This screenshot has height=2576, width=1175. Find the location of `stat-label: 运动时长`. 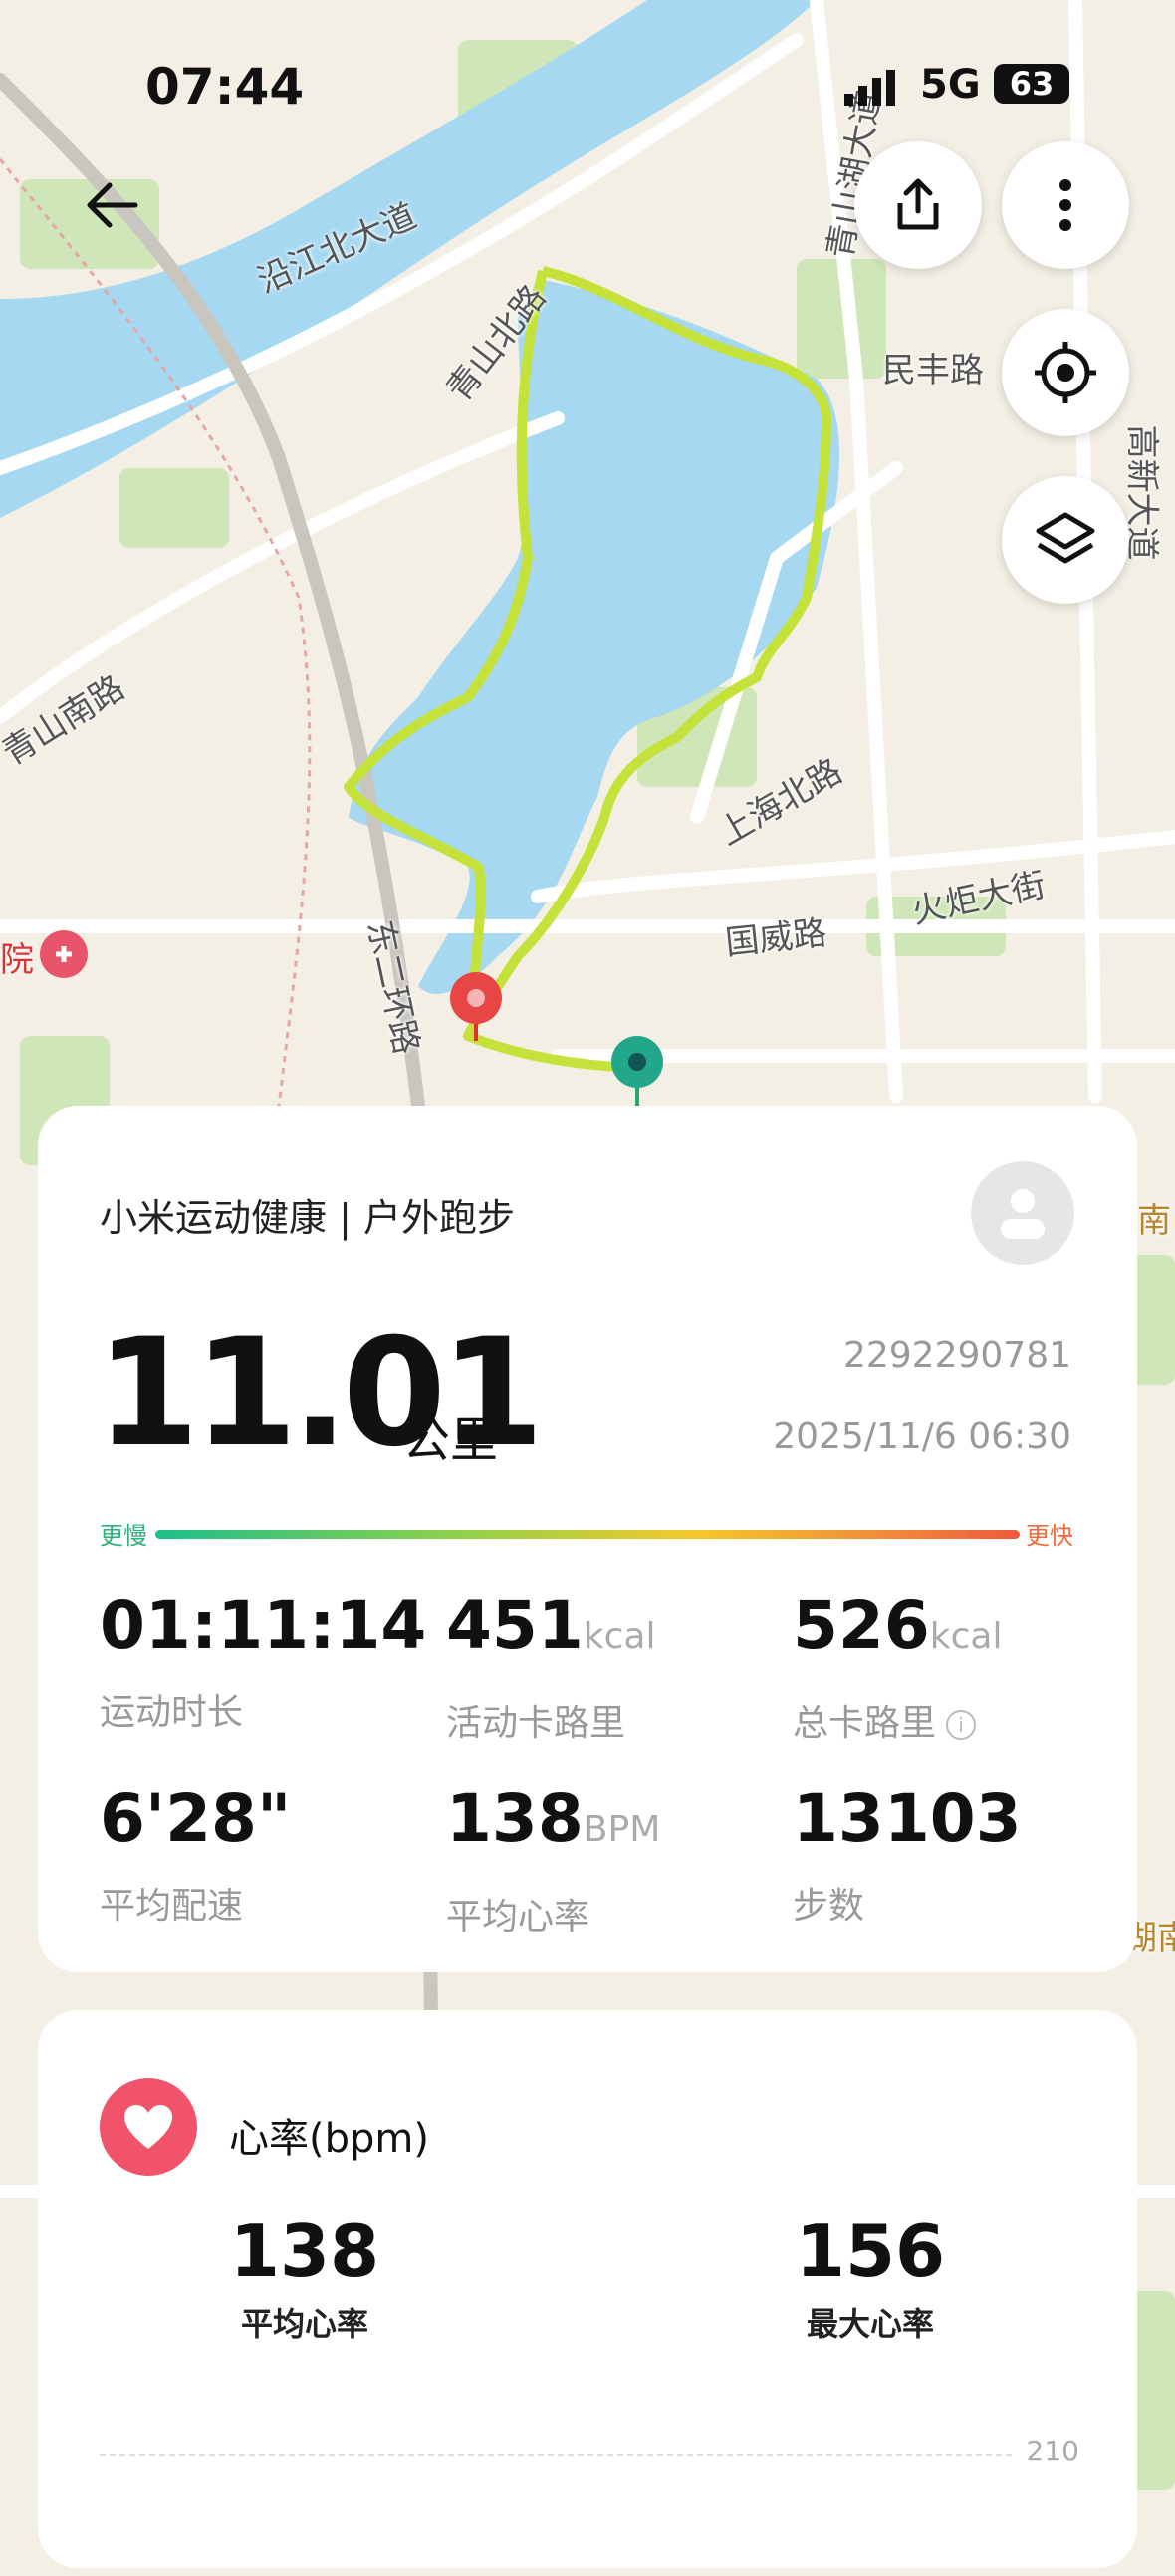

stat-label: 运动时长 is located at coordinates (172, 1712).